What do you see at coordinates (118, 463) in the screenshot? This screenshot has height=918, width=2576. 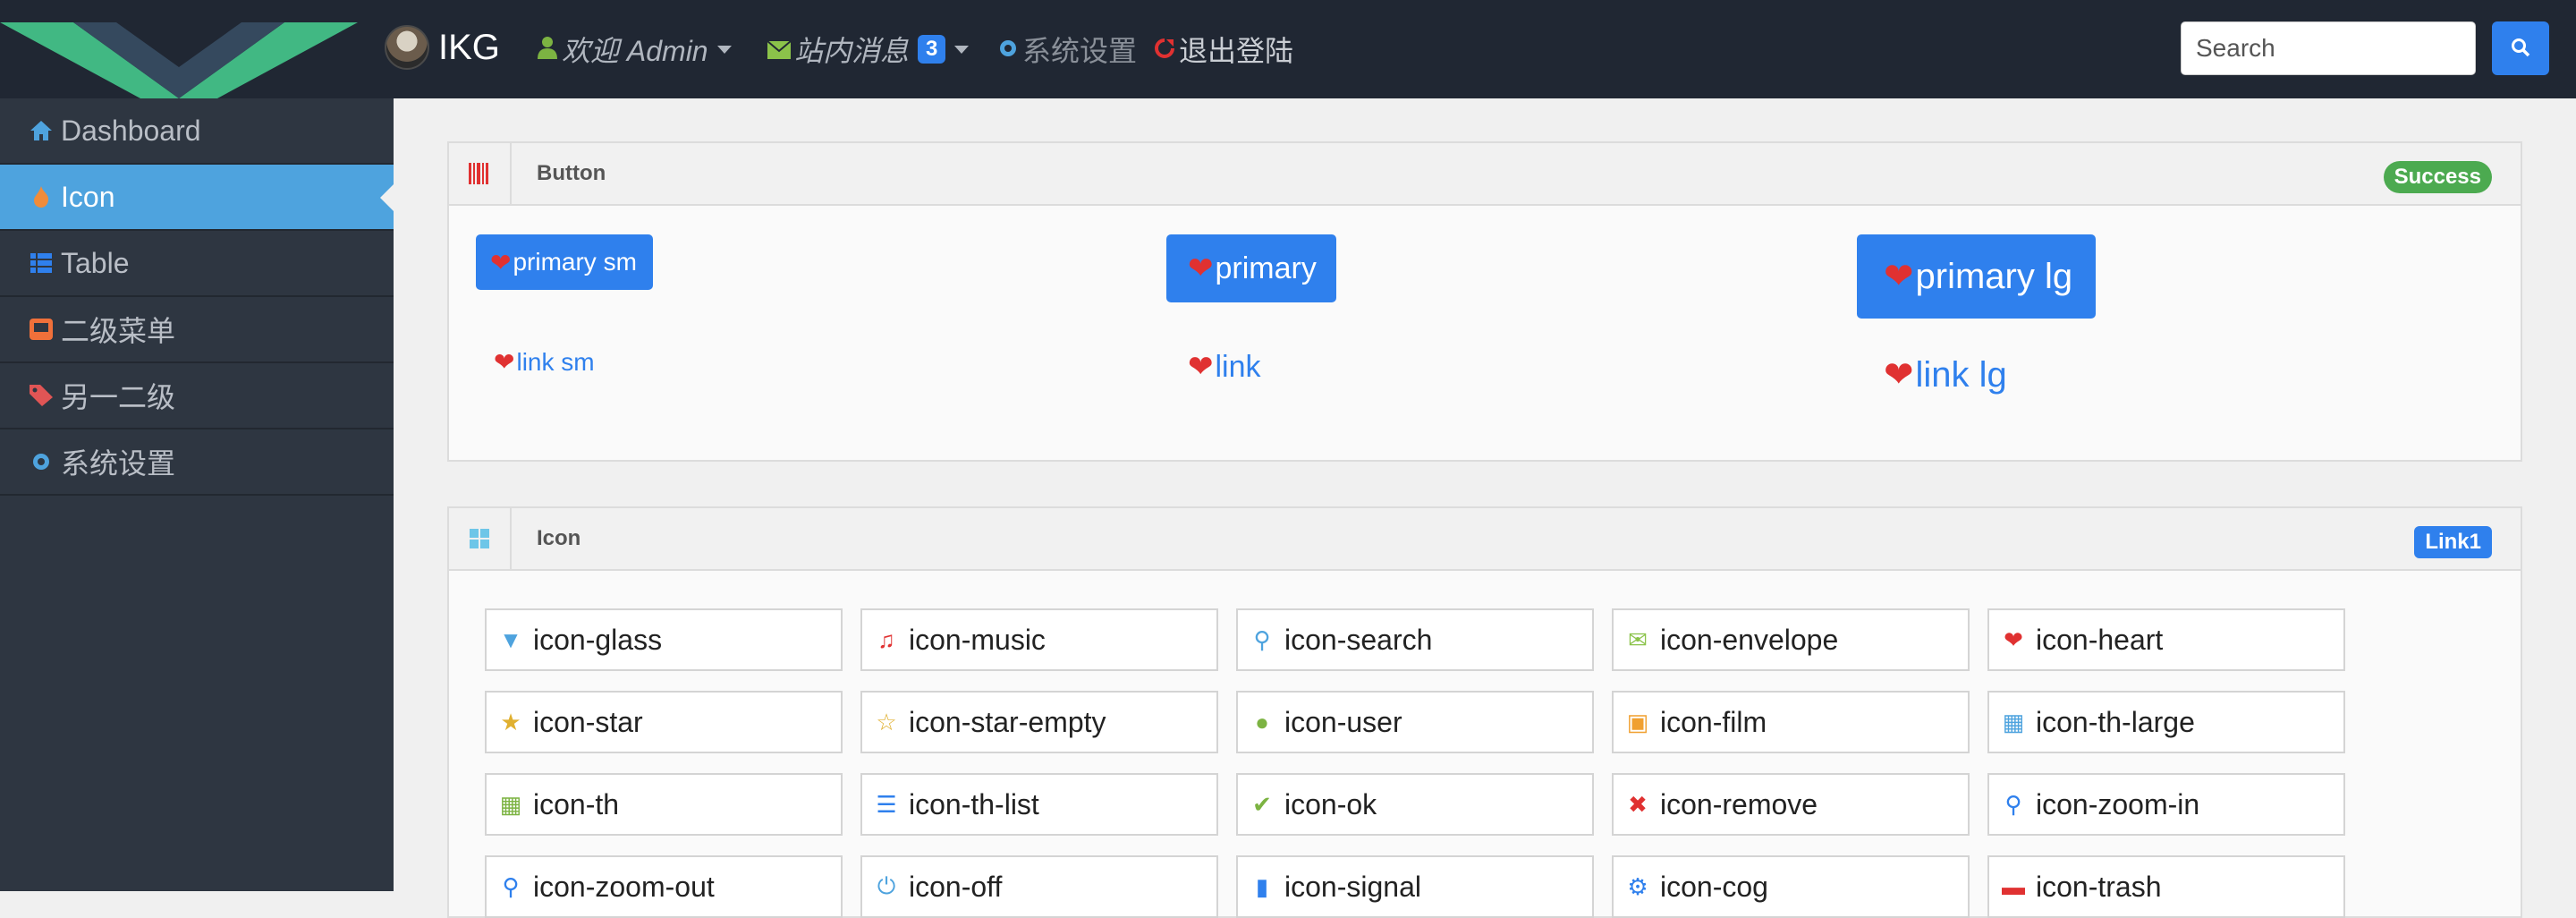 I see `sidebar-item-label: 系统设置` at bounding box center [118, 463].